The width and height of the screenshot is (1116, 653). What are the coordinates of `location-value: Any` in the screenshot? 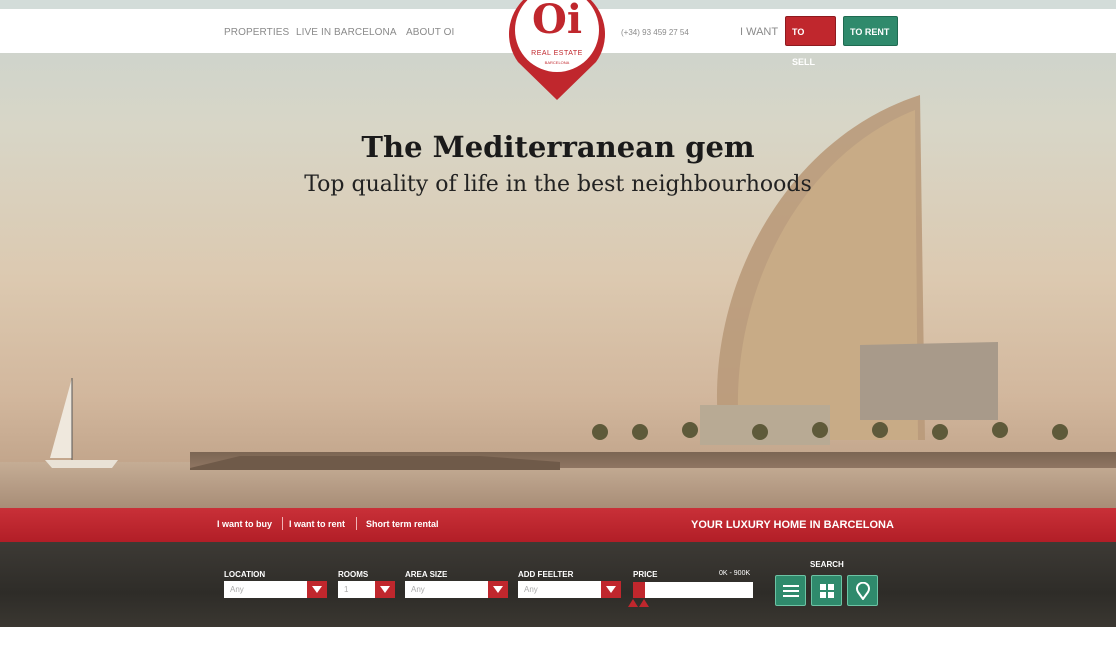 It's located at (237, 589).